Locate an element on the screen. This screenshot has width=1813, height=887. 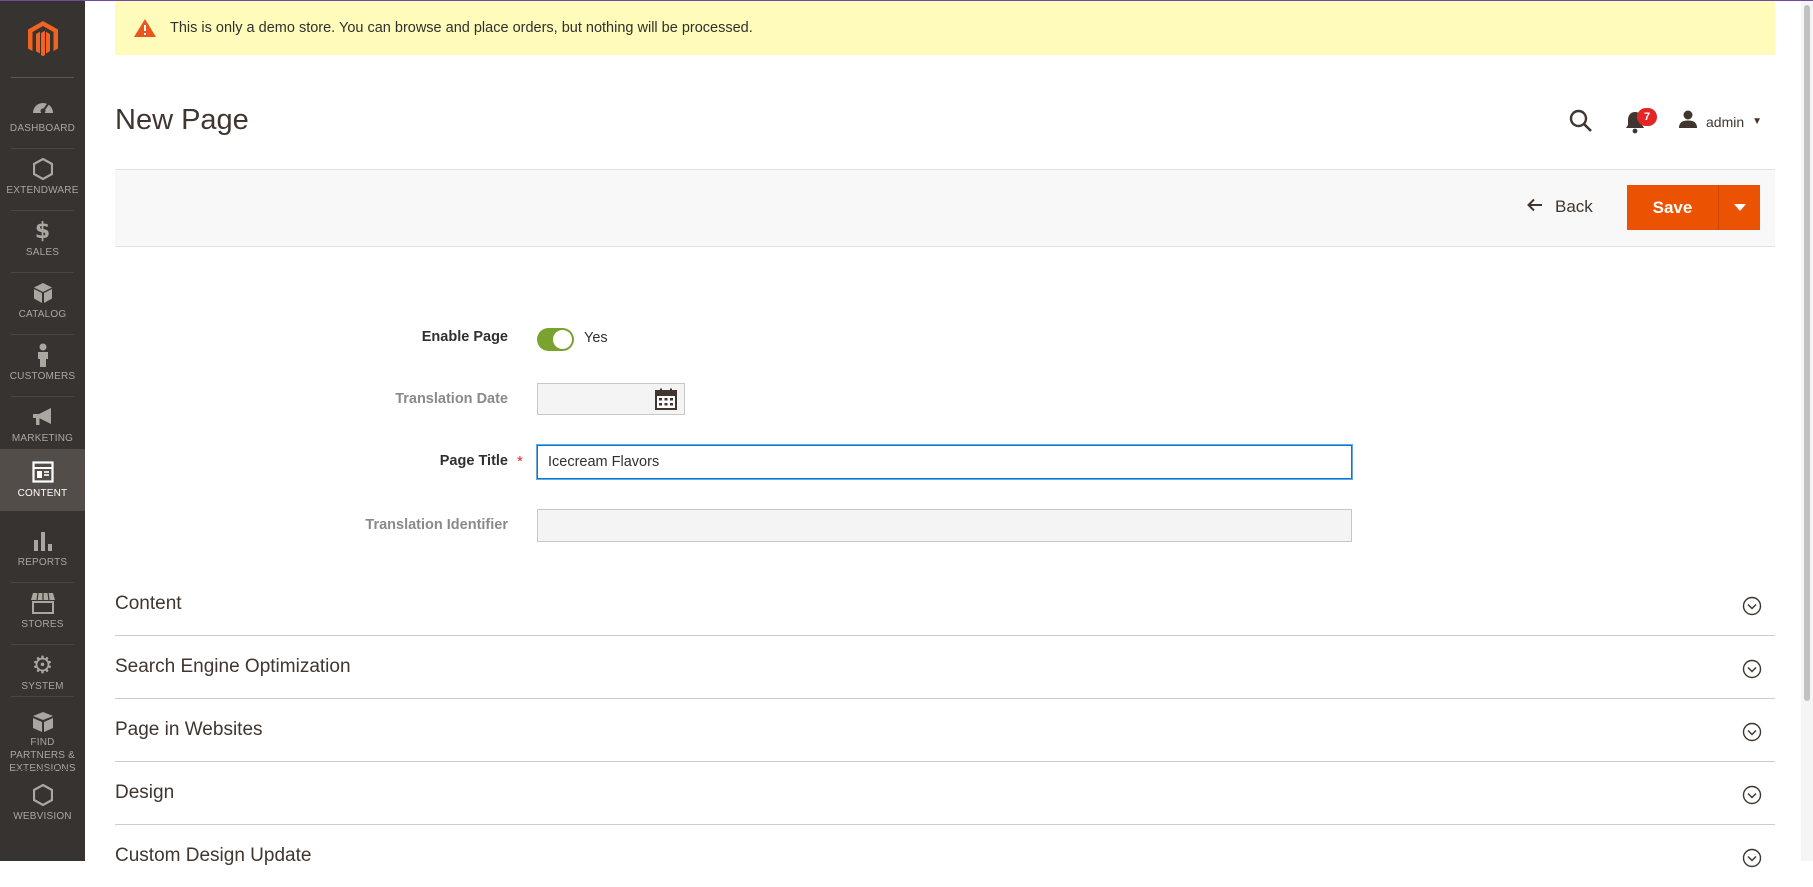
arrow-left-icon is located at coordinates (1535, 207).